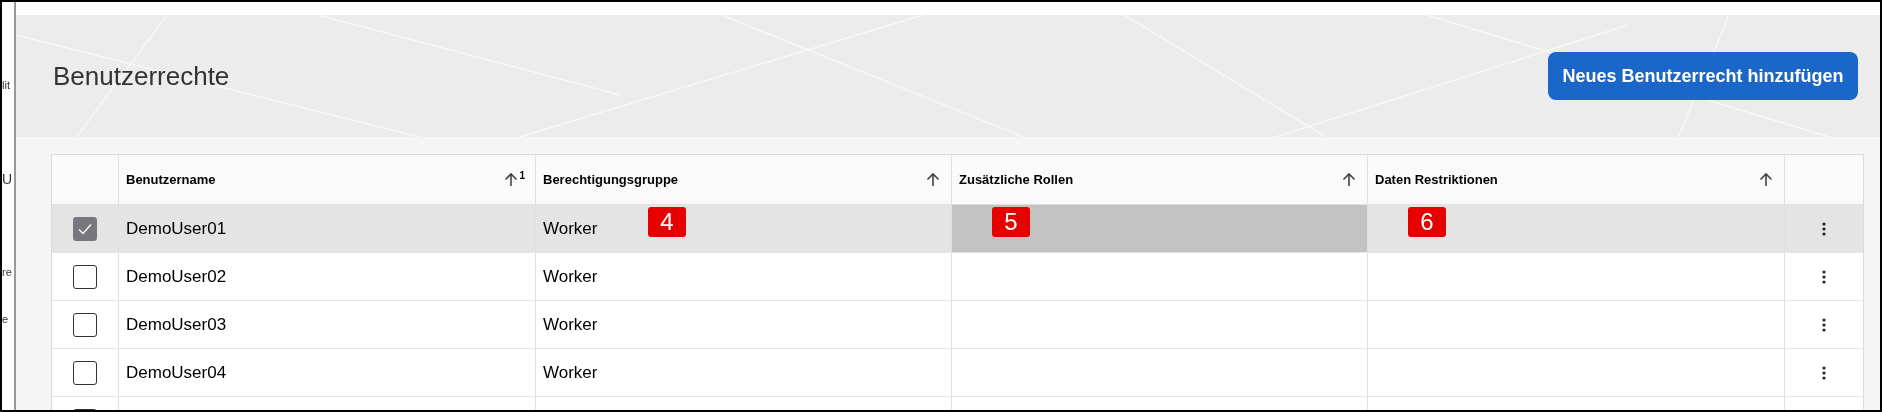  What do you see at coordinates (7, 272) in the screenshot?
I see `window-text-fragment: re` at bounding box center [7, 272].